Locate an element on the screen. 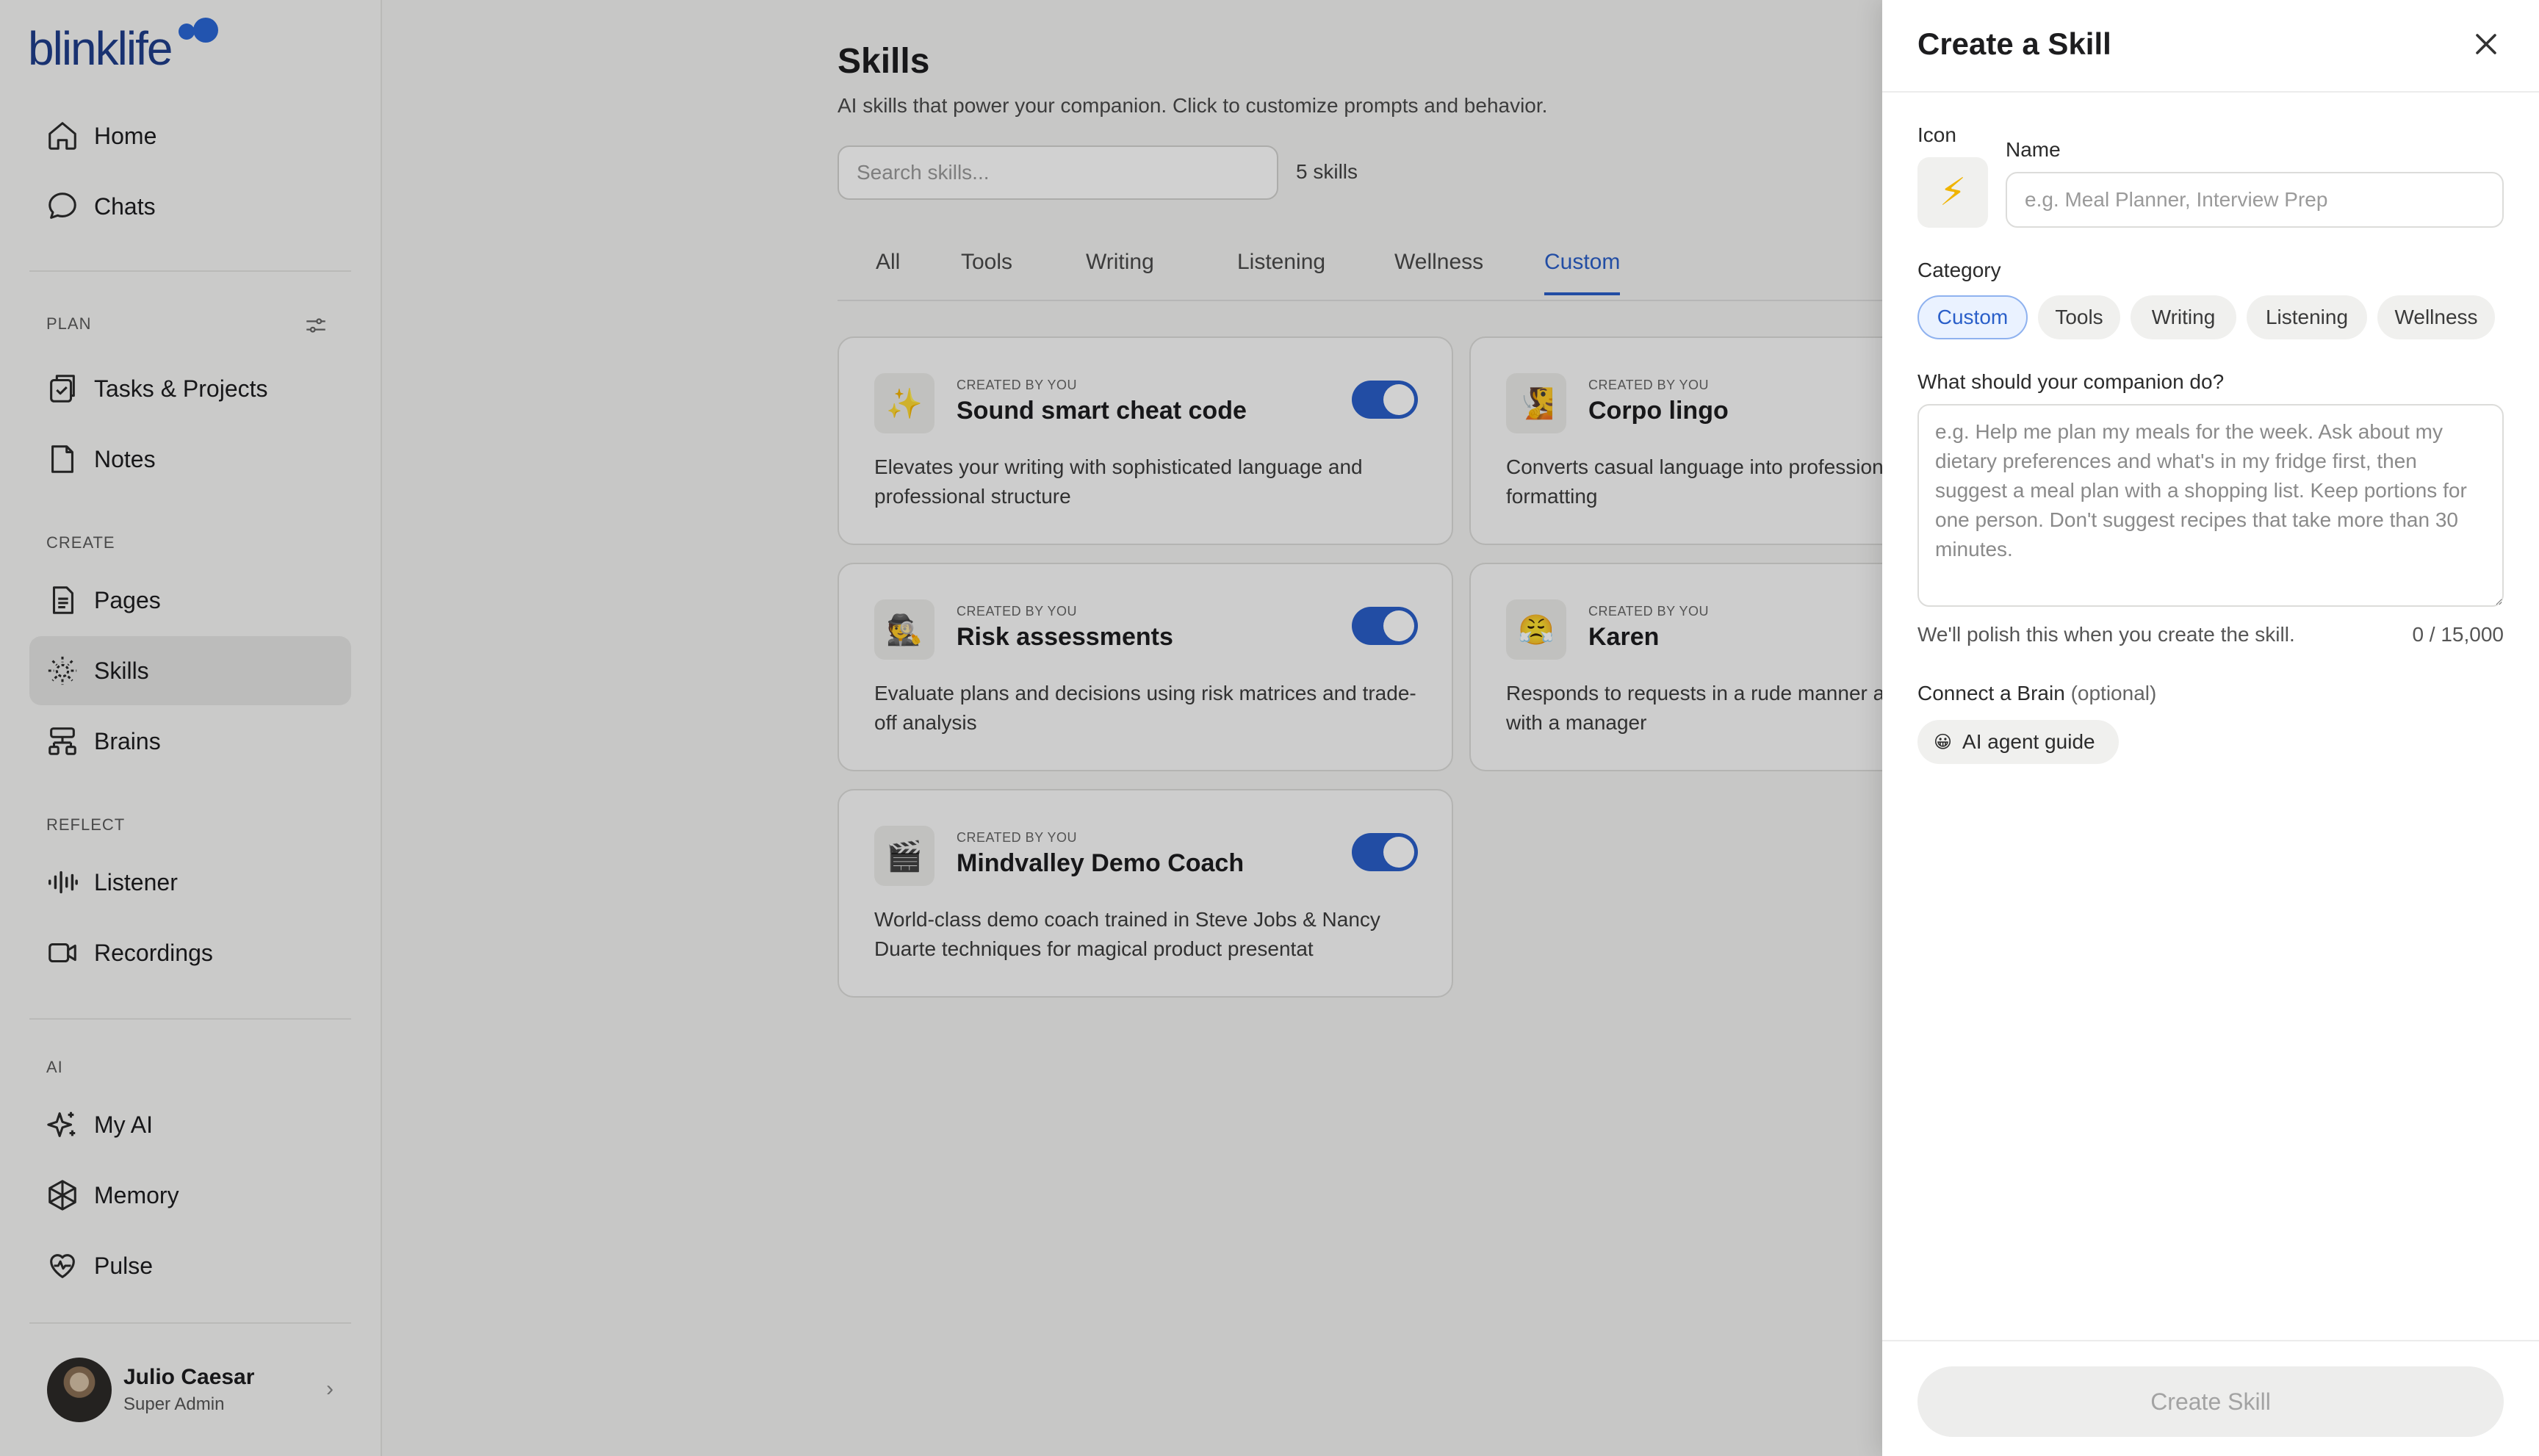  category-chip-wellness: Wellness is located at coordinates (2436, 317).